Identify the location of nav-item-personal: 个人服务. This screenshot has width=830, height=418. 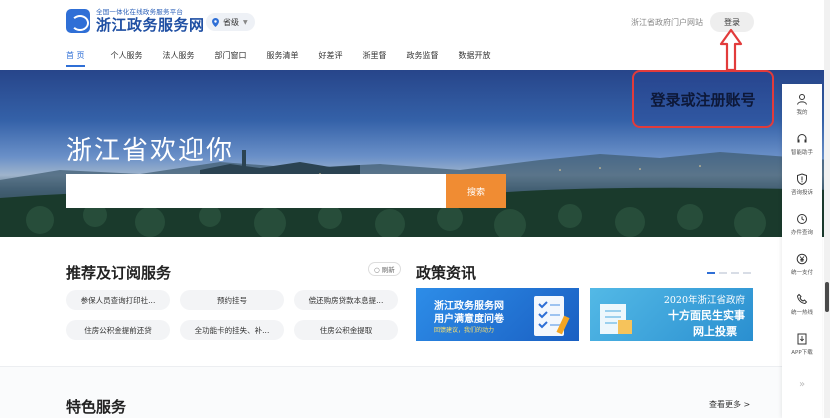
(127, 59).